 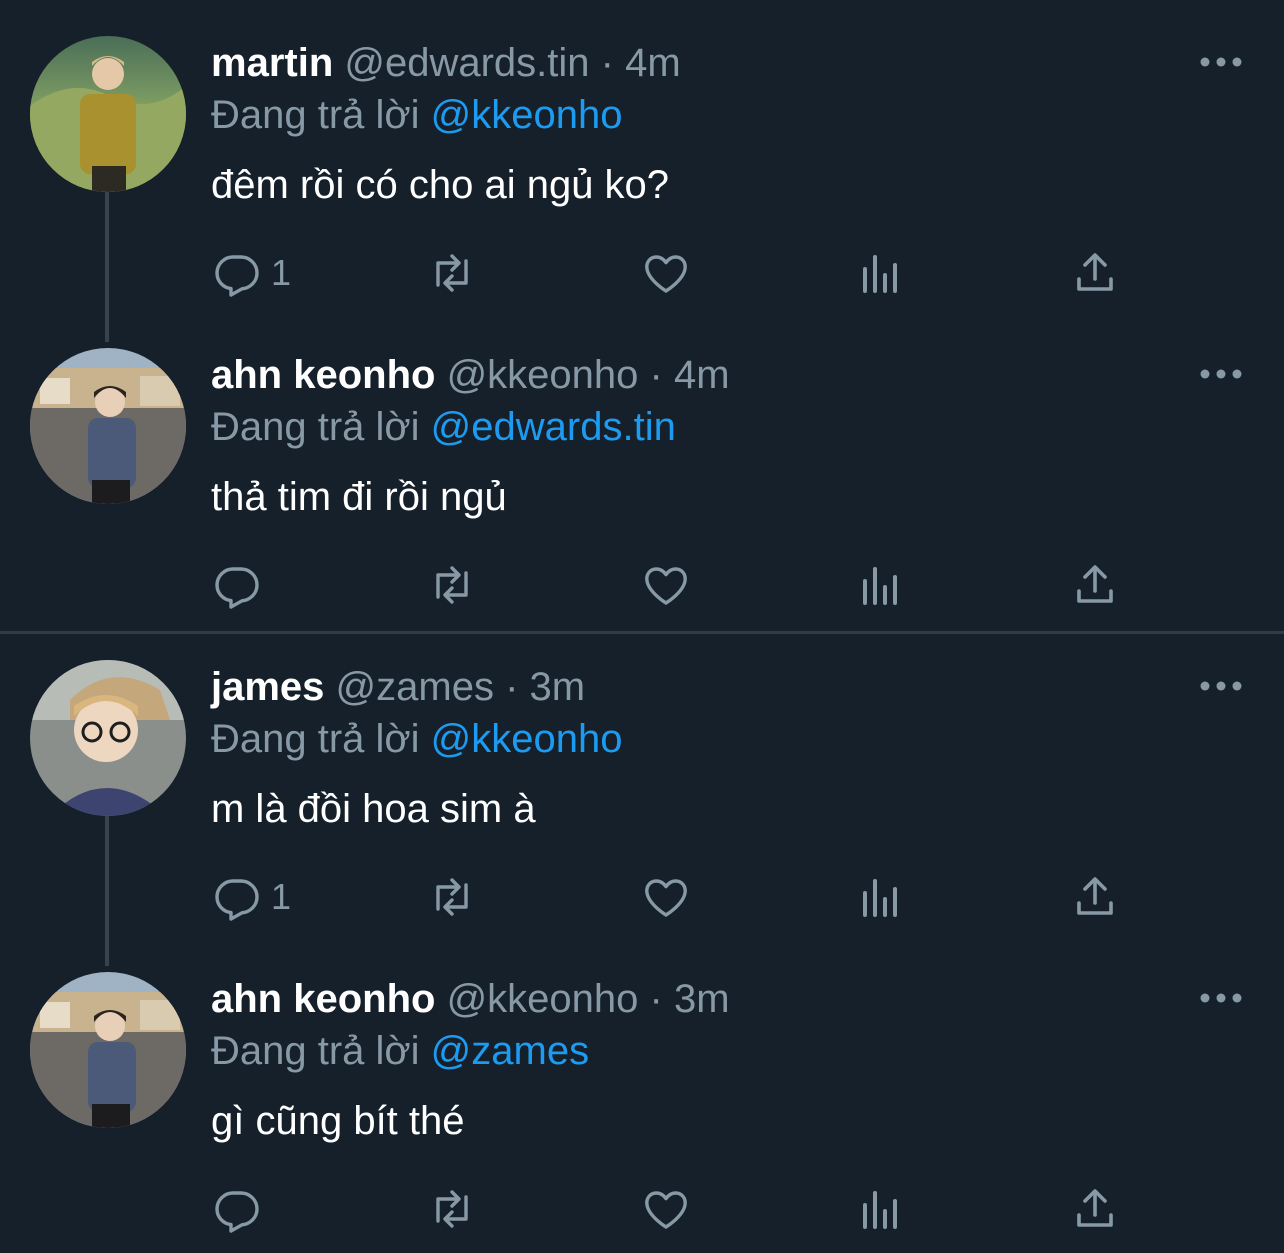 What do you see at coordinates (466, 63) in the screenshot?
I see `username-handle: @edwards.tin` at bounding box center [466, 63].